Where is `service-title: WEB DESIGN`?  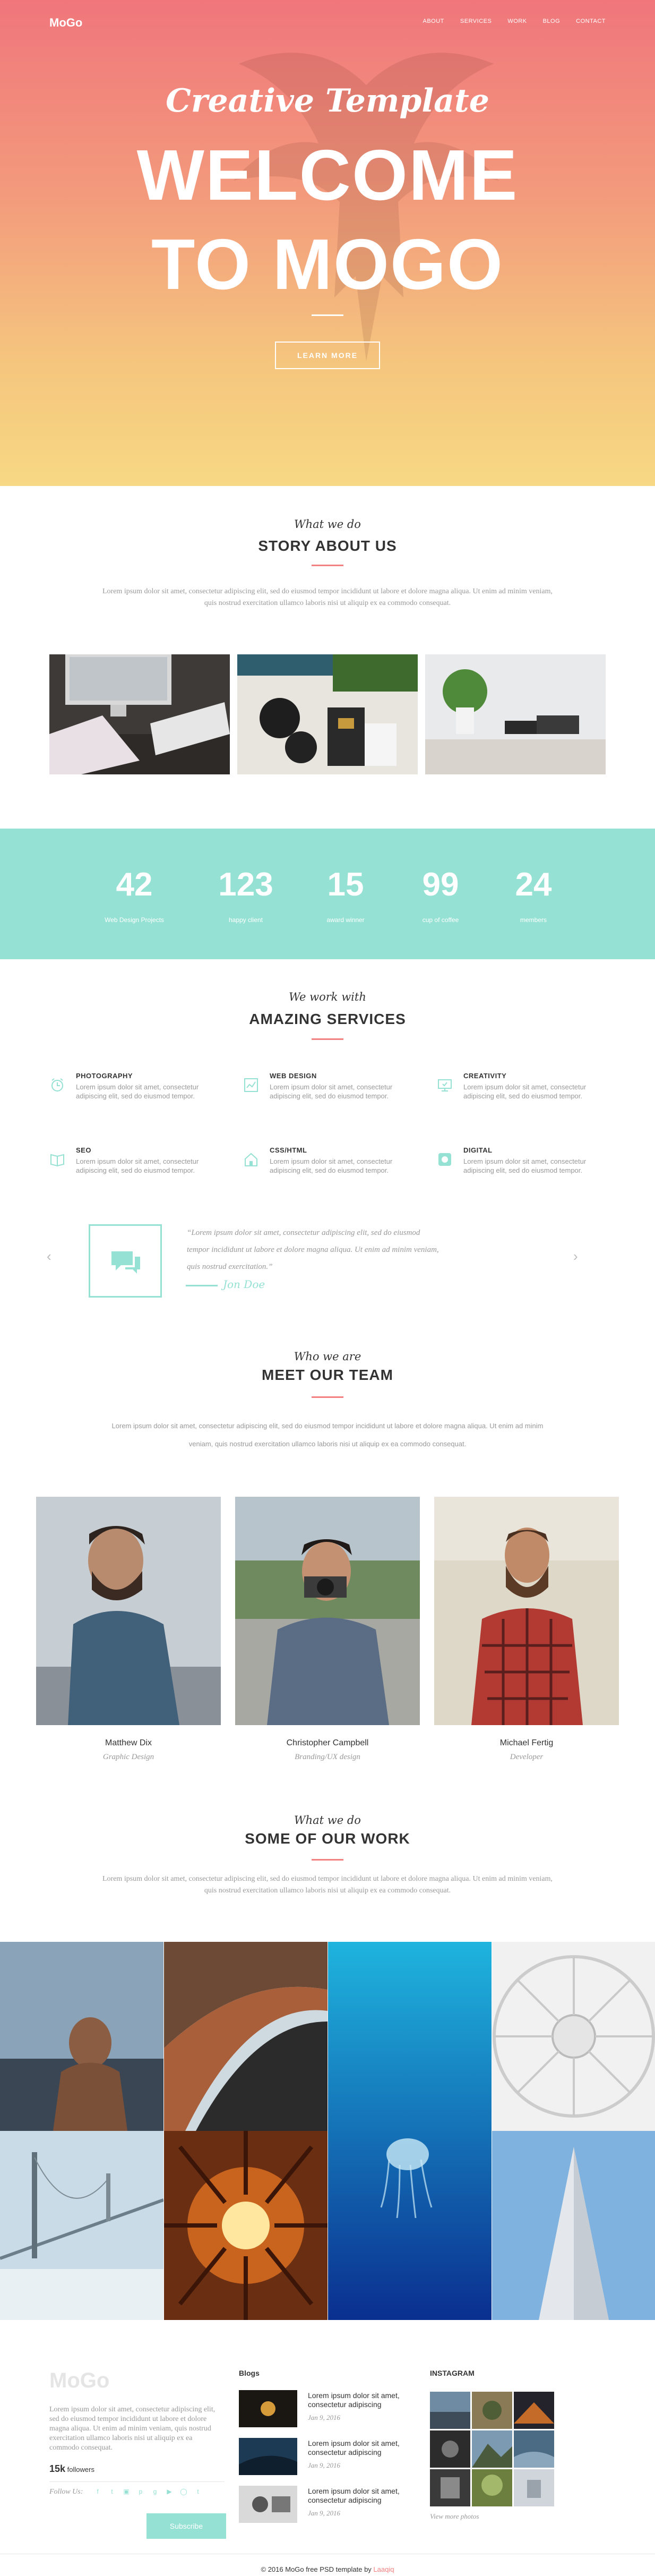 service-title: WEB DESIGN is located at coordinates (293, 1076).